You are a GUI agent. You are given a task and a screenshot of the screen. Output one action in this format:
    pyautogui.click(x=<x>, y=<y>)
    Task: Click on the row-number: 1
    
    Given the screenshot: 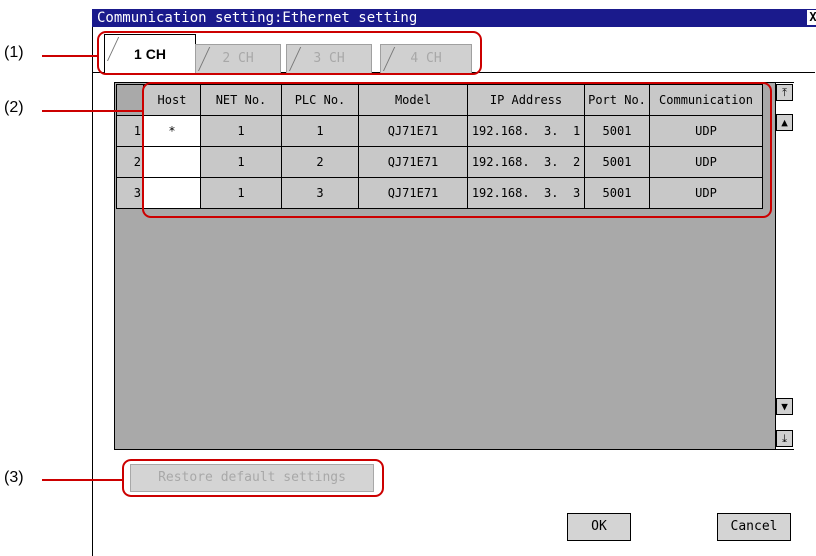 What is the action you would take?
    pyautogui.click(x=130, y=131)
    